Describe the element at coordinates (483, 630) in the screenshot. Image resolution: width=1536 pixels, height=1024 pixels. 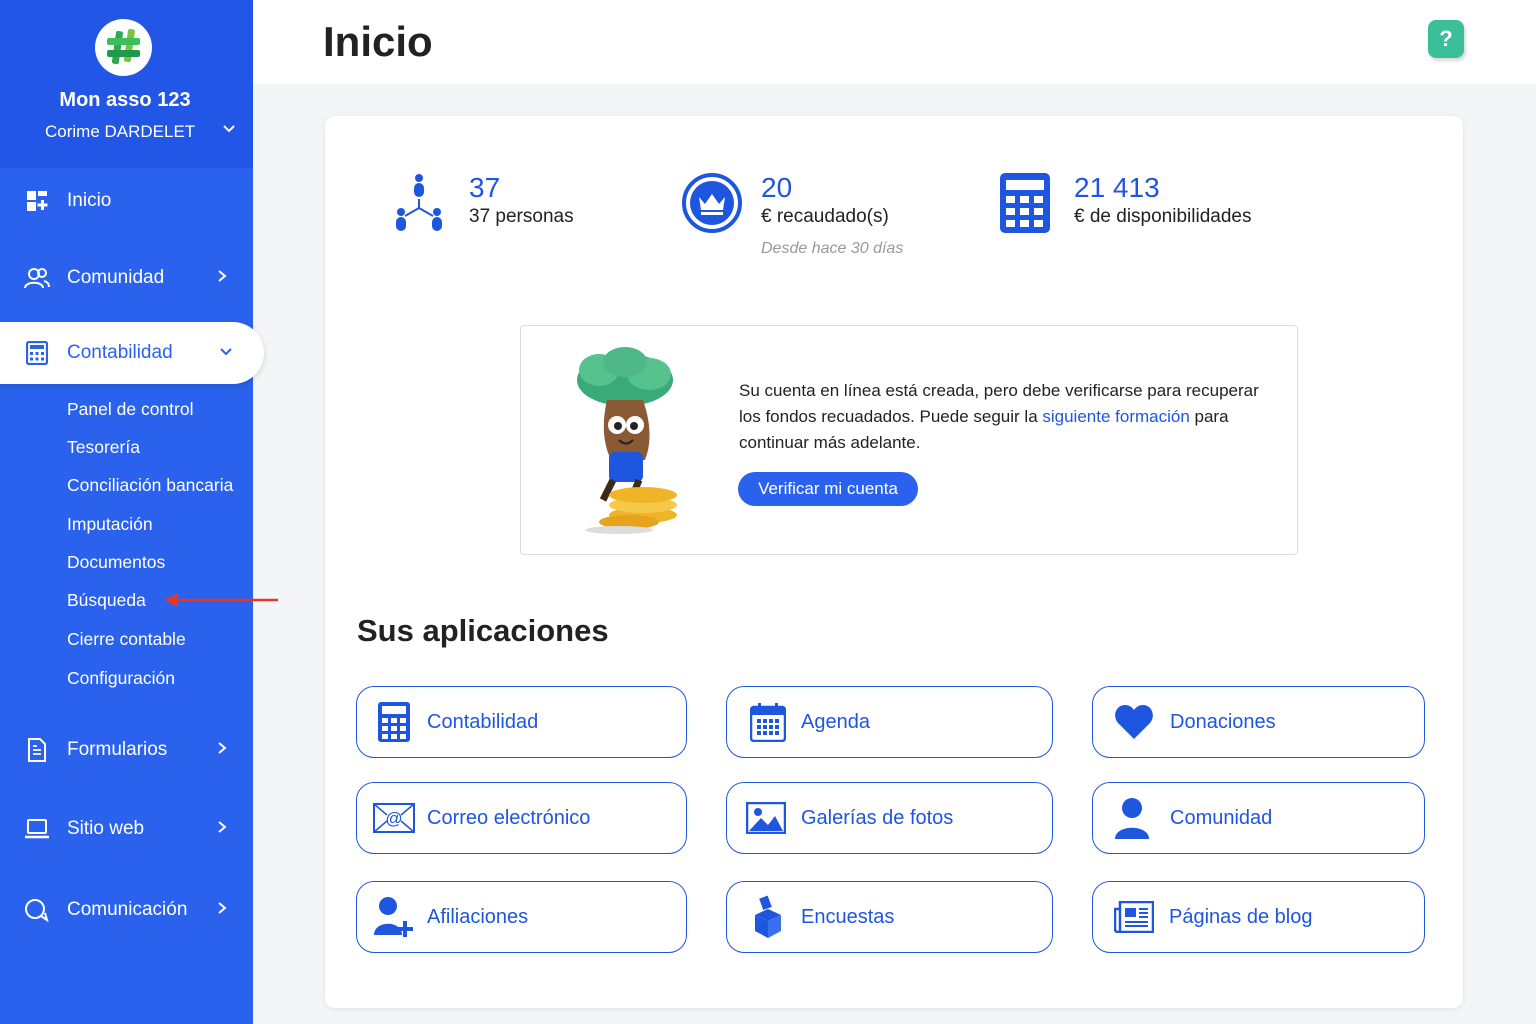
I see `apps-section-title: Sus aplicaciones` at that location.